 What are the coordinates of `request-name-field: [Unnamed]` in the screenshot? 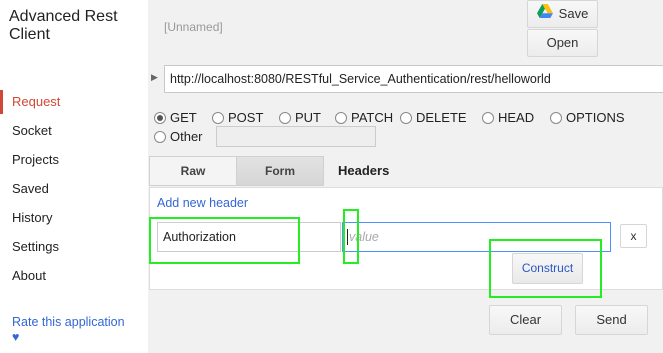 It's located at (193, 27).